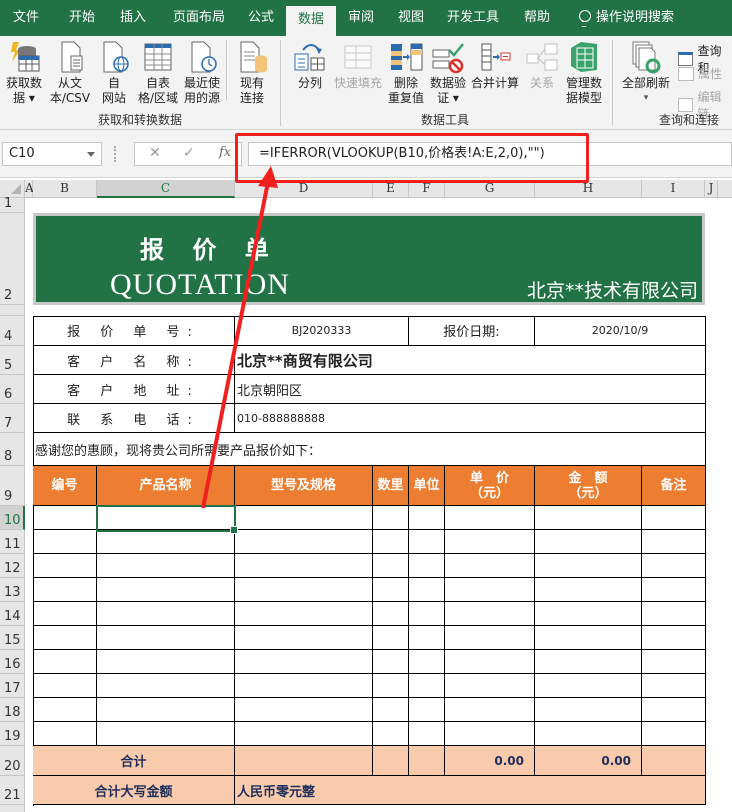  I want to click on get-data-button: 获取数 据 ▾, so click(24, 73).